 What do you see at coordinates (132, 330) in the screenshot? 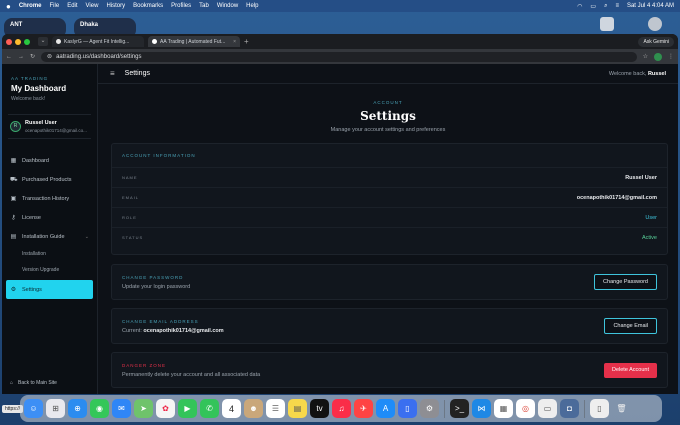
I see `current-email-prefix: Current:` at bounding box center [132, 330].